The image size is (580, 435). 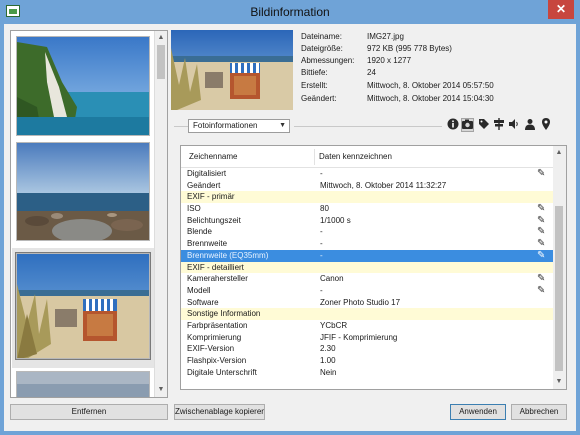 What do you see at coordinates (314, 157) in the screenshot?
I see `column-divider` at bounding box center [314, 157].